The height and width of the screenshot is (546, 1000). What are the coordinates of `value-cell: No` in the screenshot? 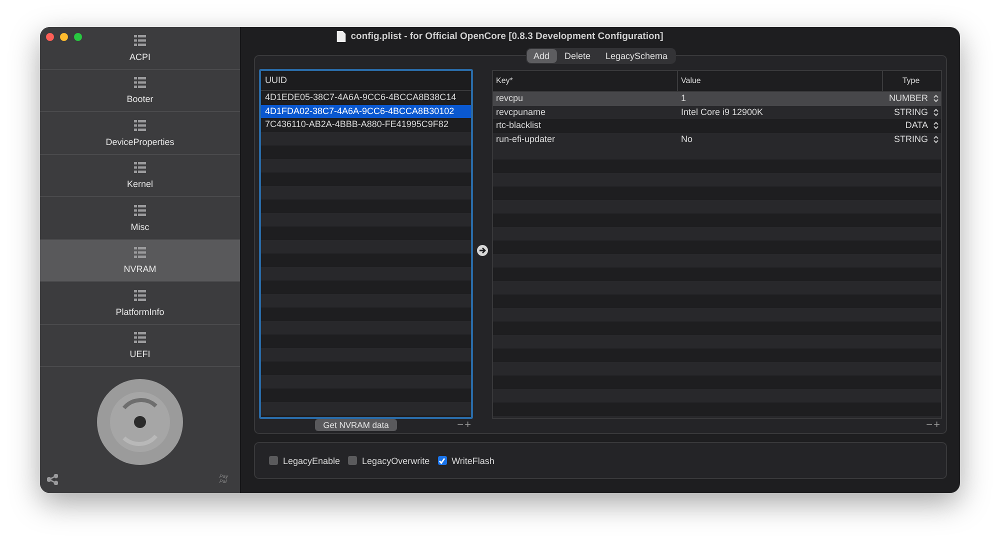 It's located at (687, 139).